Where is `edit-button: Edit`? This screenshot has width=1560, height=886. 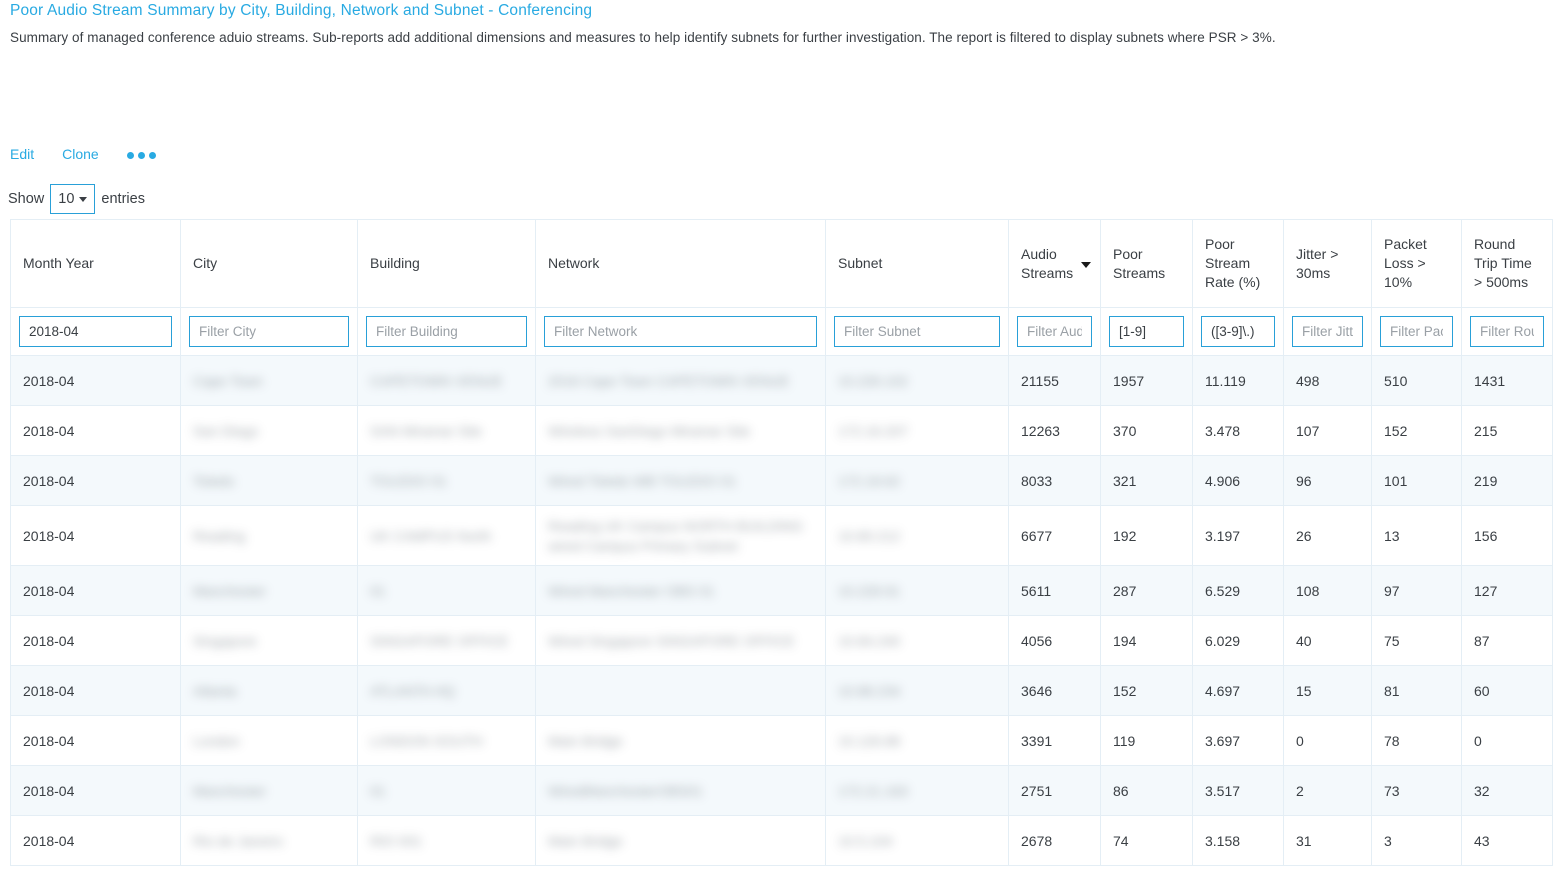 edit-button: Edit is located at coordinates (22, 154).